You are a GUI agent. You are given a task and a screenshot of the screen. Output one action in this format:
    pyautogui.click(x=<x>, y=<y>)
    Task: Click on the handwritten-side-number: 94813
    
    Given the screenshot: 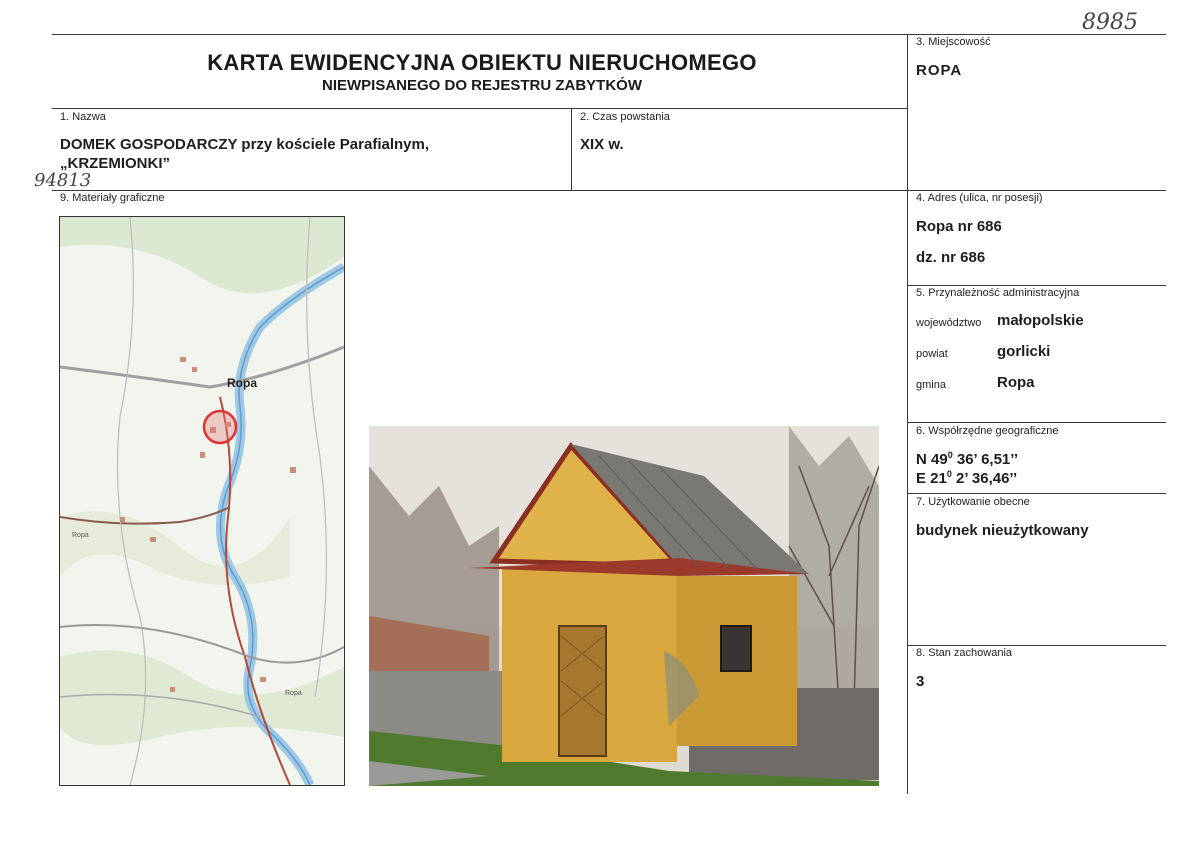 What is the action you would take?
    pyautogui.click(x=63, y=180)
    